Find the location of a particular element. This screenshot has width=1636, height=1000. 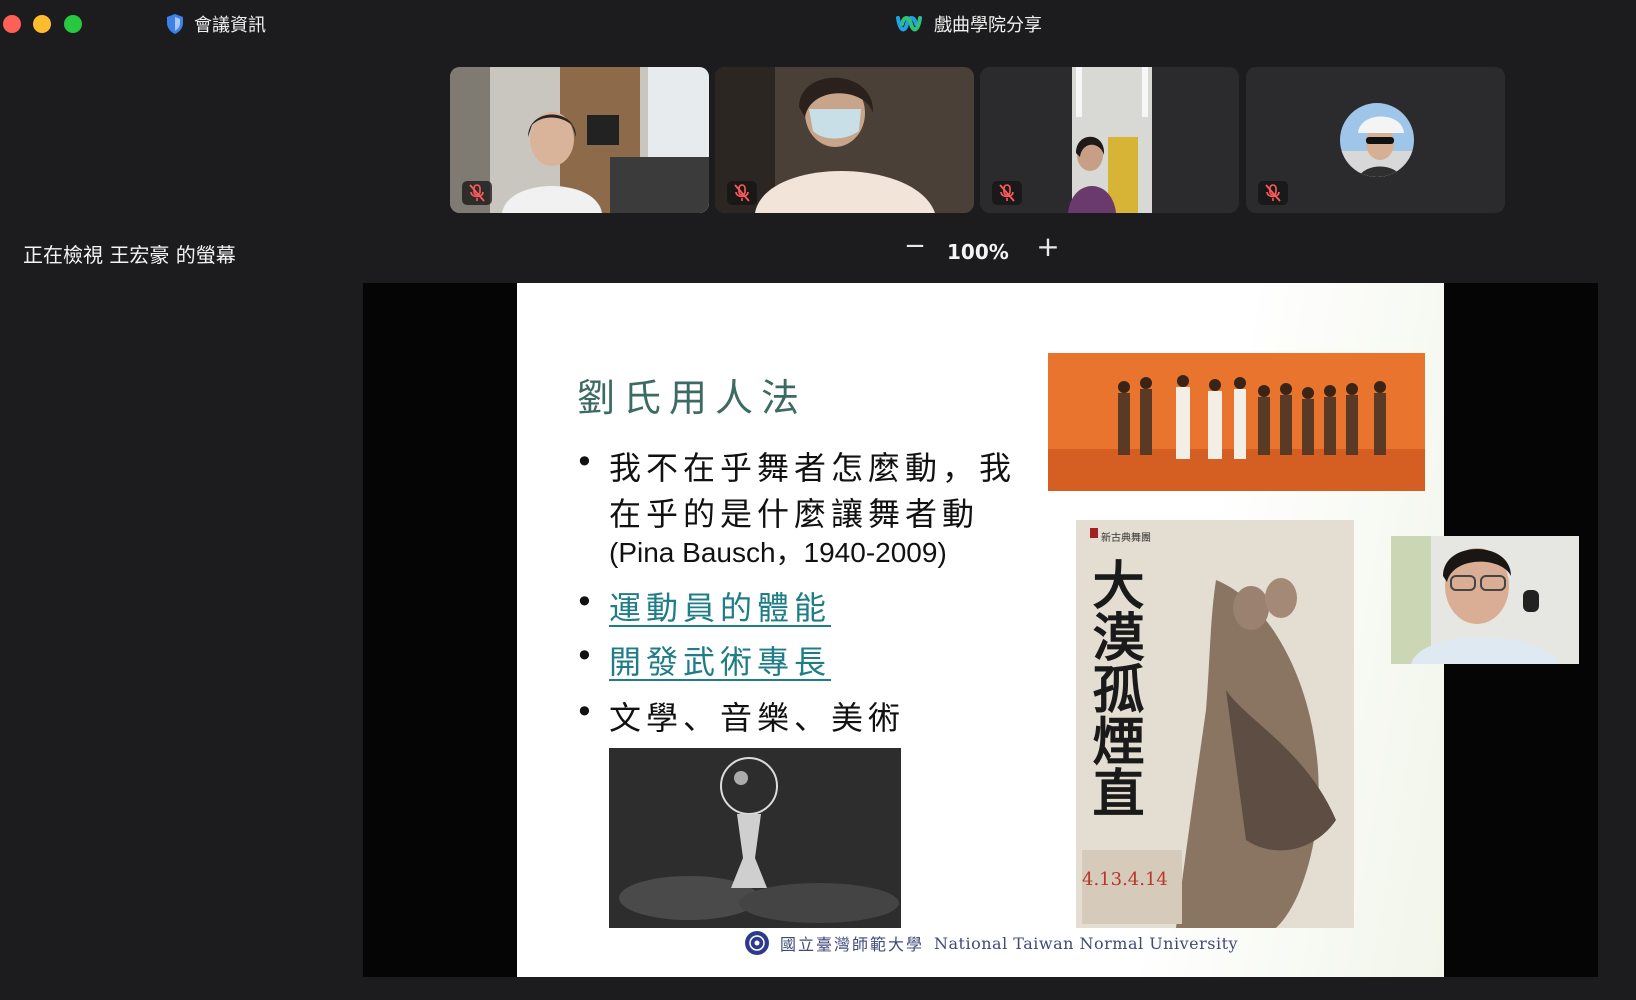

presenter-video is located at coordinates (1485, 600).